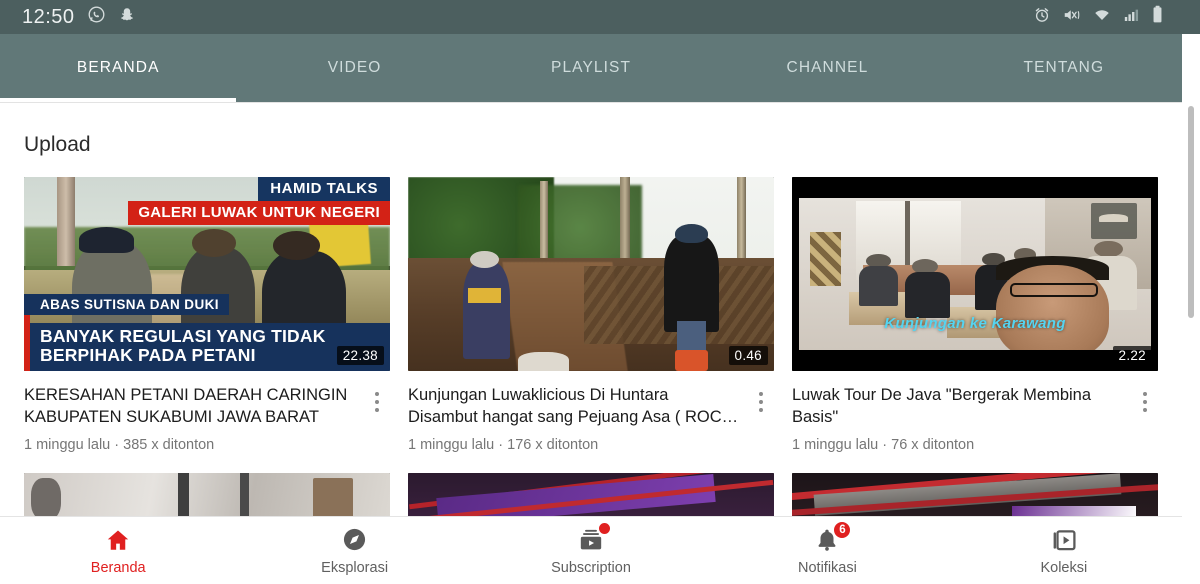  Describe the element at coordinates (118, 540) in the screenshot. I see `home-icon` at that location.